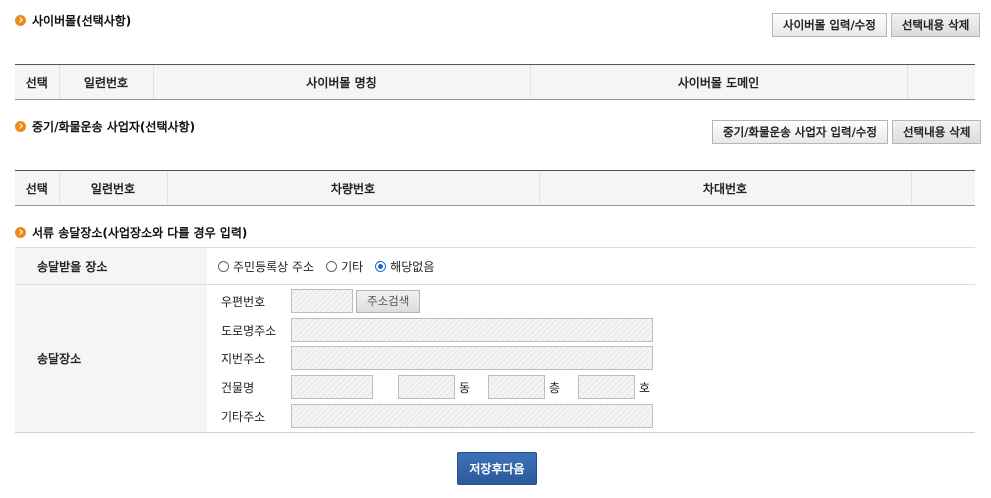 This screenshot has width=991, height=498. I want to click on cyber-col-select: 선택, so click(37, 82).